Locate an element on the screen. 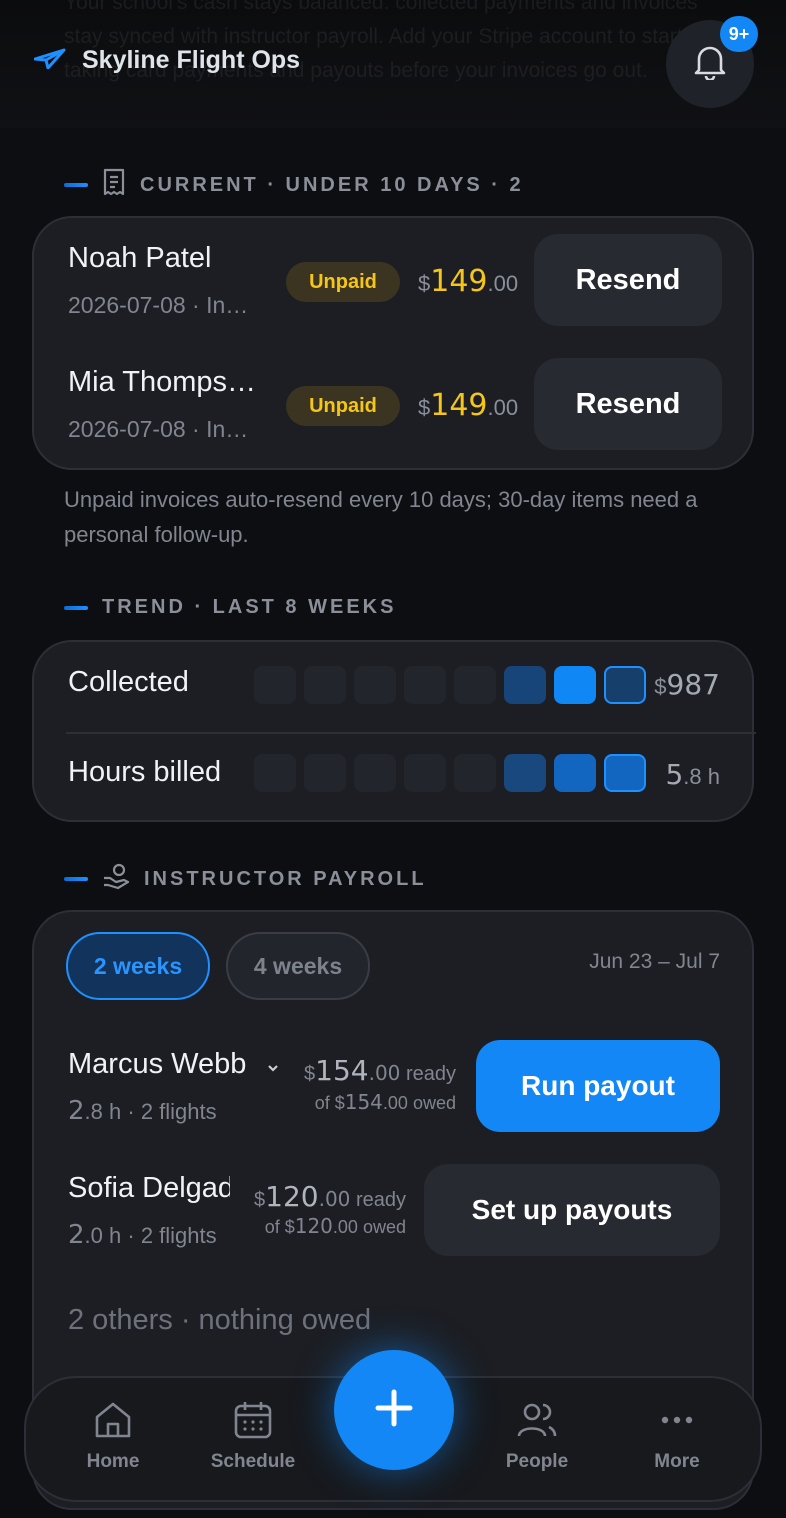 The width and height of the screenshot is (786, 1518). value-number: 5 is located at coordinates (674, 774).